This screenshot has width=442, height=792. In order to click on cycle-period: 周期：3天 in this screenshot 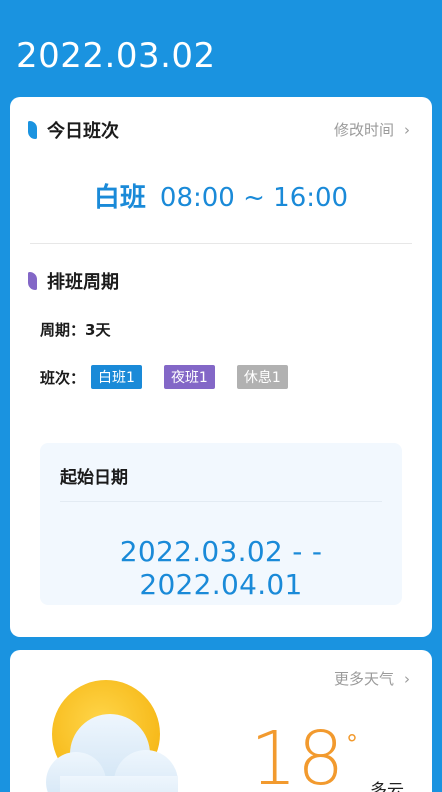, I will do `click(75, 329)`.